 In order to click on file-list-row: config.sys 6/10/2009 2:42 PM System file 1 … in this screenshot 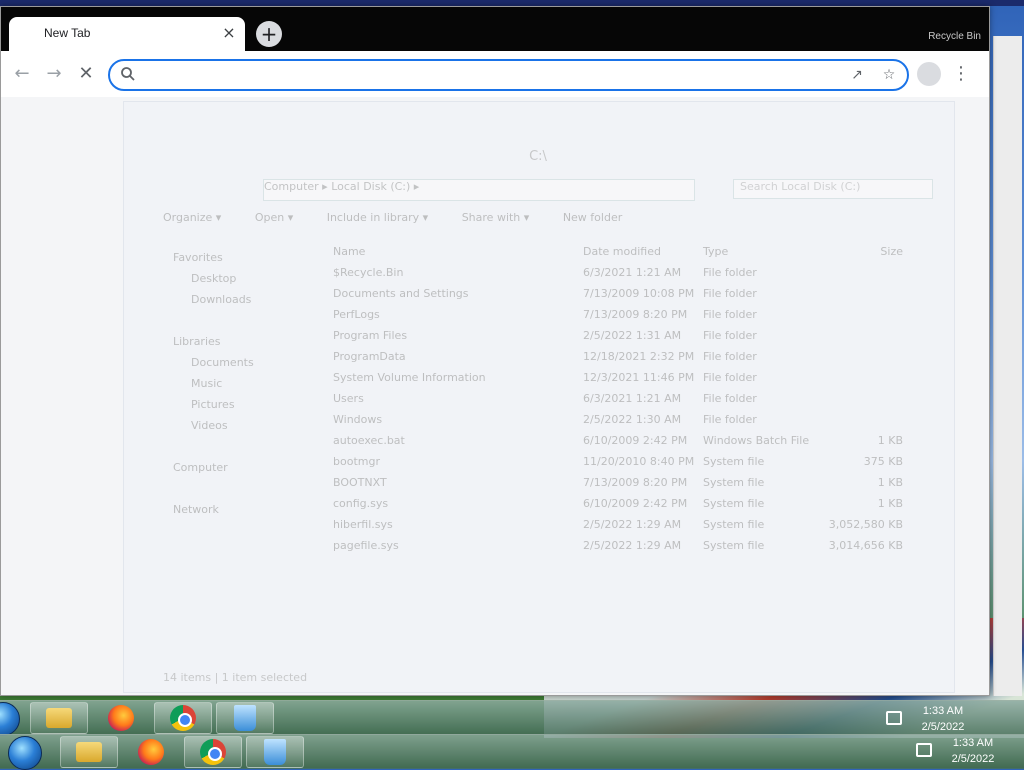, I will do `click(618, 503)`.